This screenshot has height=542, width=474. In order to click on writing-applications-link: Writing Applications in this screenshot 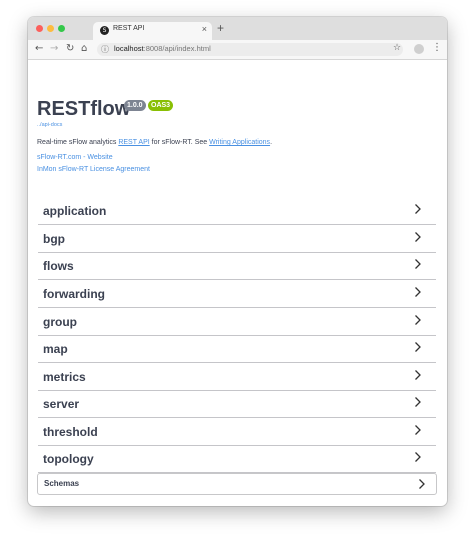, I will do `click(239, 142)`.